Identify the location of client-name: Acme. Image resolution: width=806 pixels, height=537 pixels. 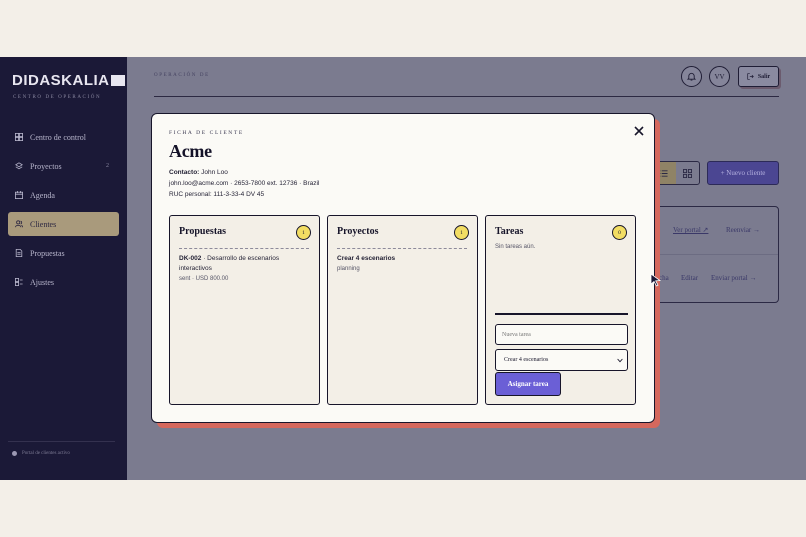
(190, 151).